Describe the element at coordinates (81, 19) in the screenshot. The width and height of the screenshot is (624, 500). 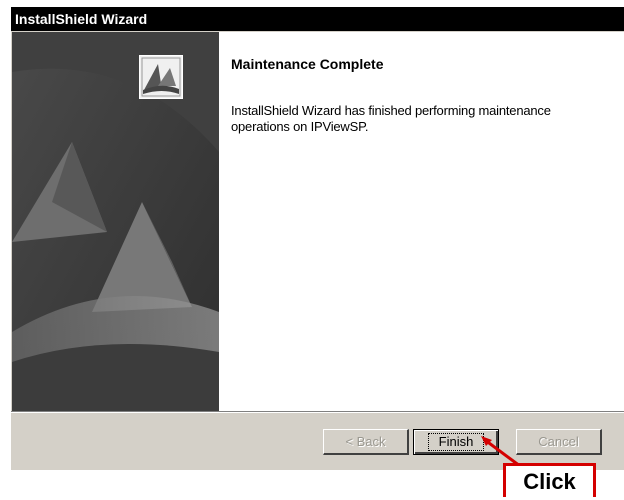
I see `window-title: InstallShield Wizard` at that location.